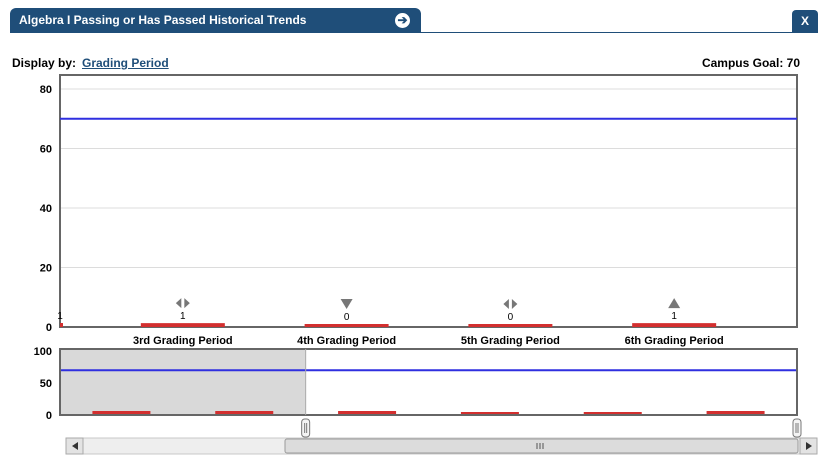 The width and height of the screenshot is (828, 465). I want to click on scrollbar-thumb, so click(541, 446).